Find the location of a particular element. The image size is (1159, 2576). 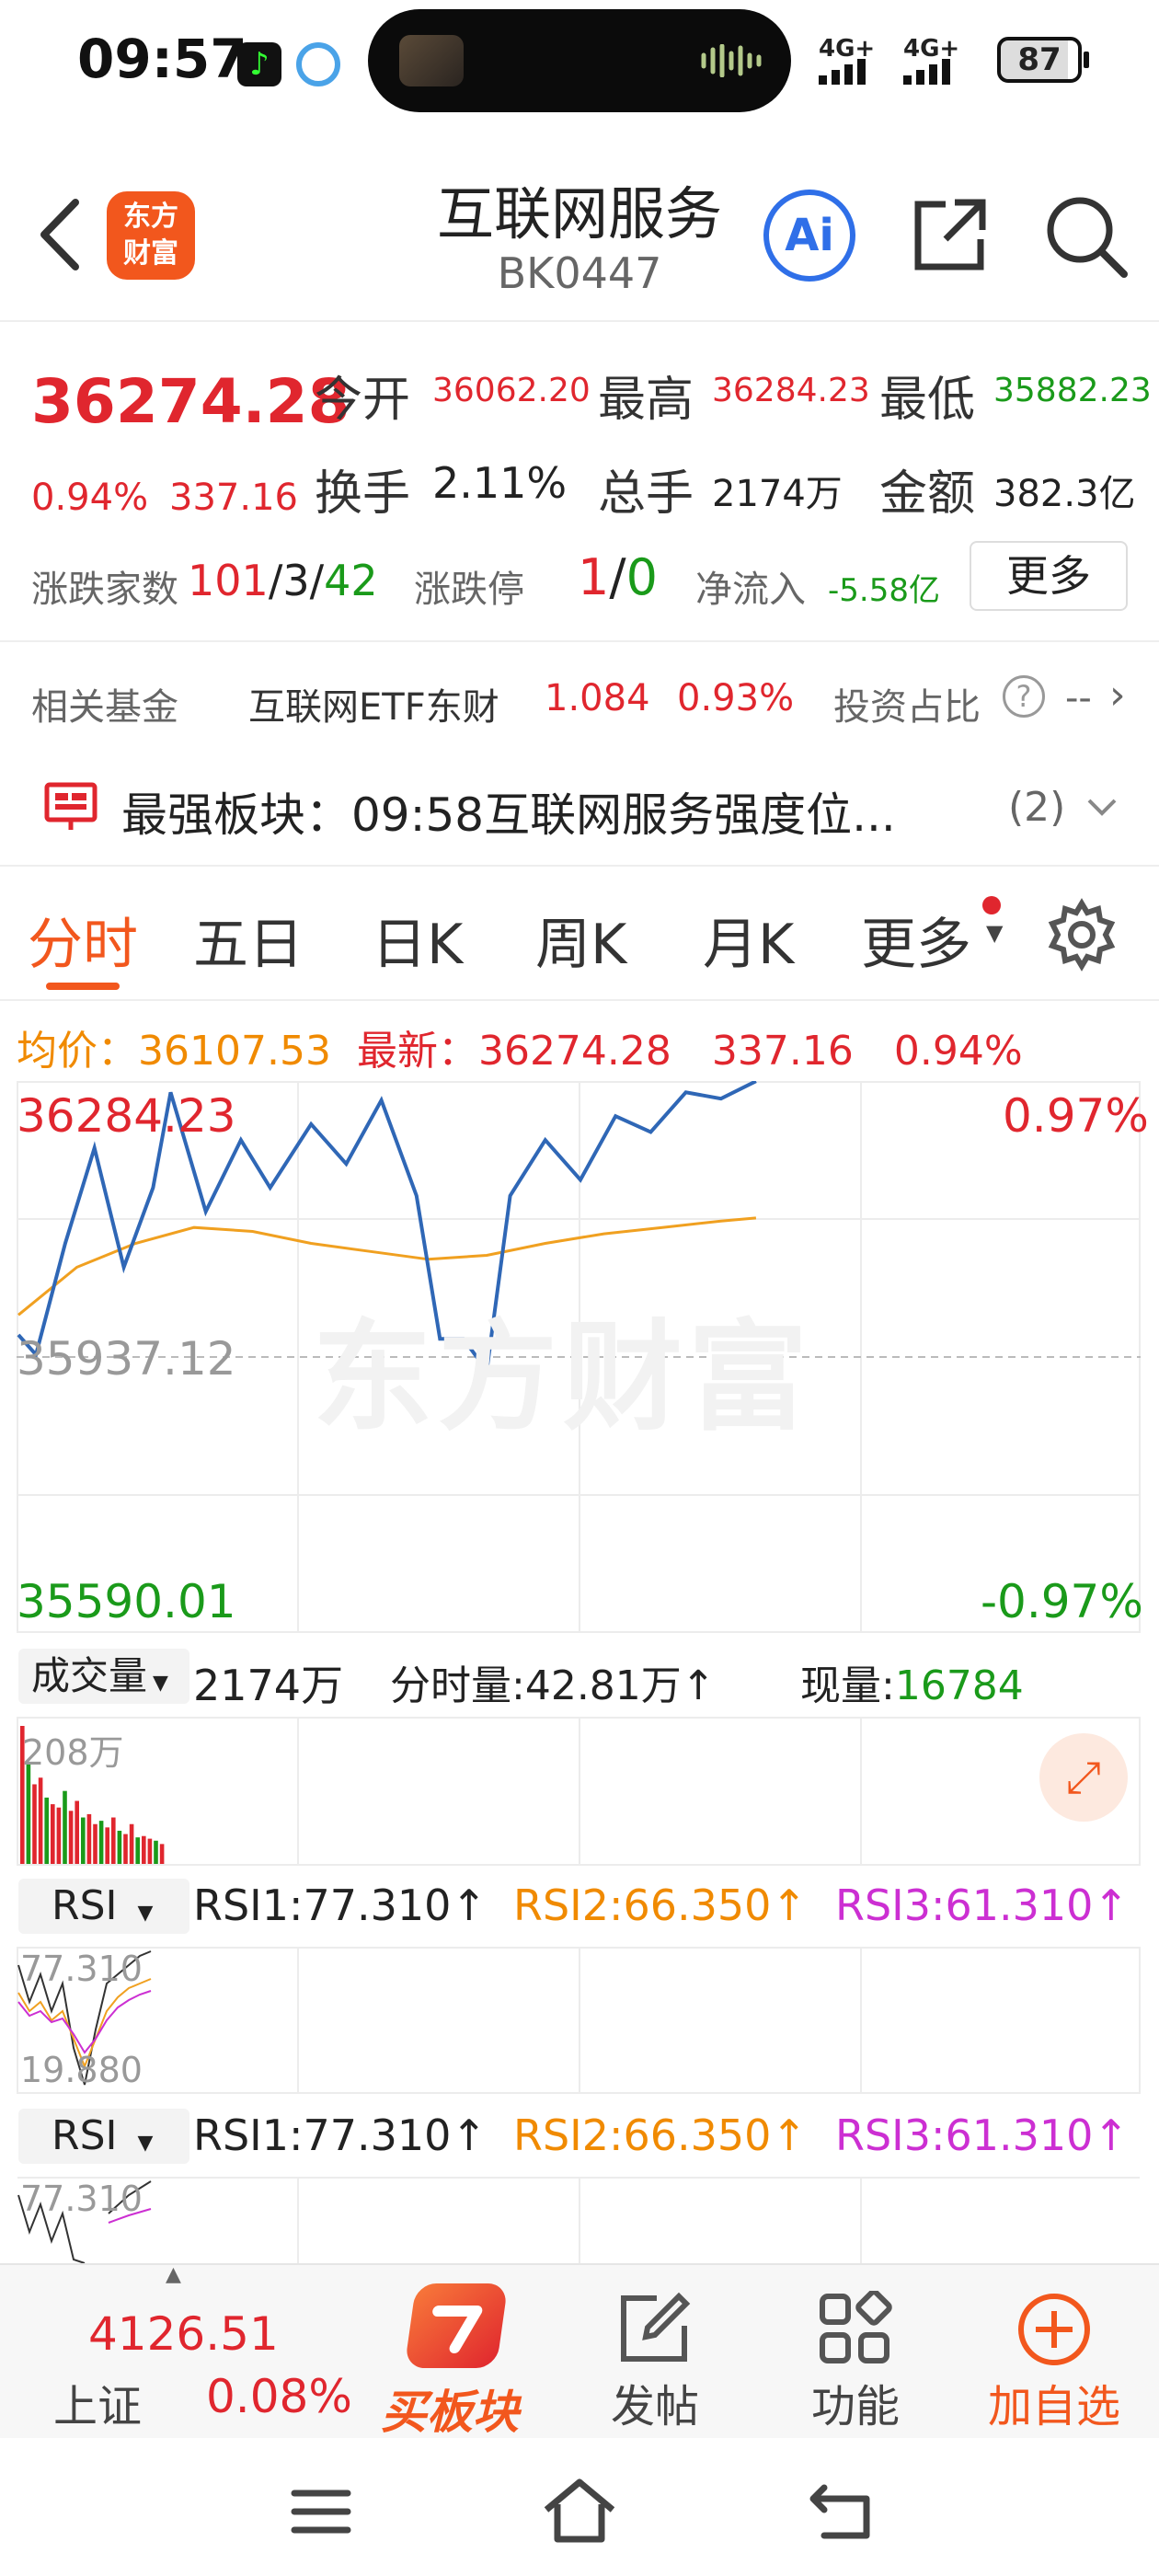

expand-icon: ⤢ is located at coordinates (1083, 1777).